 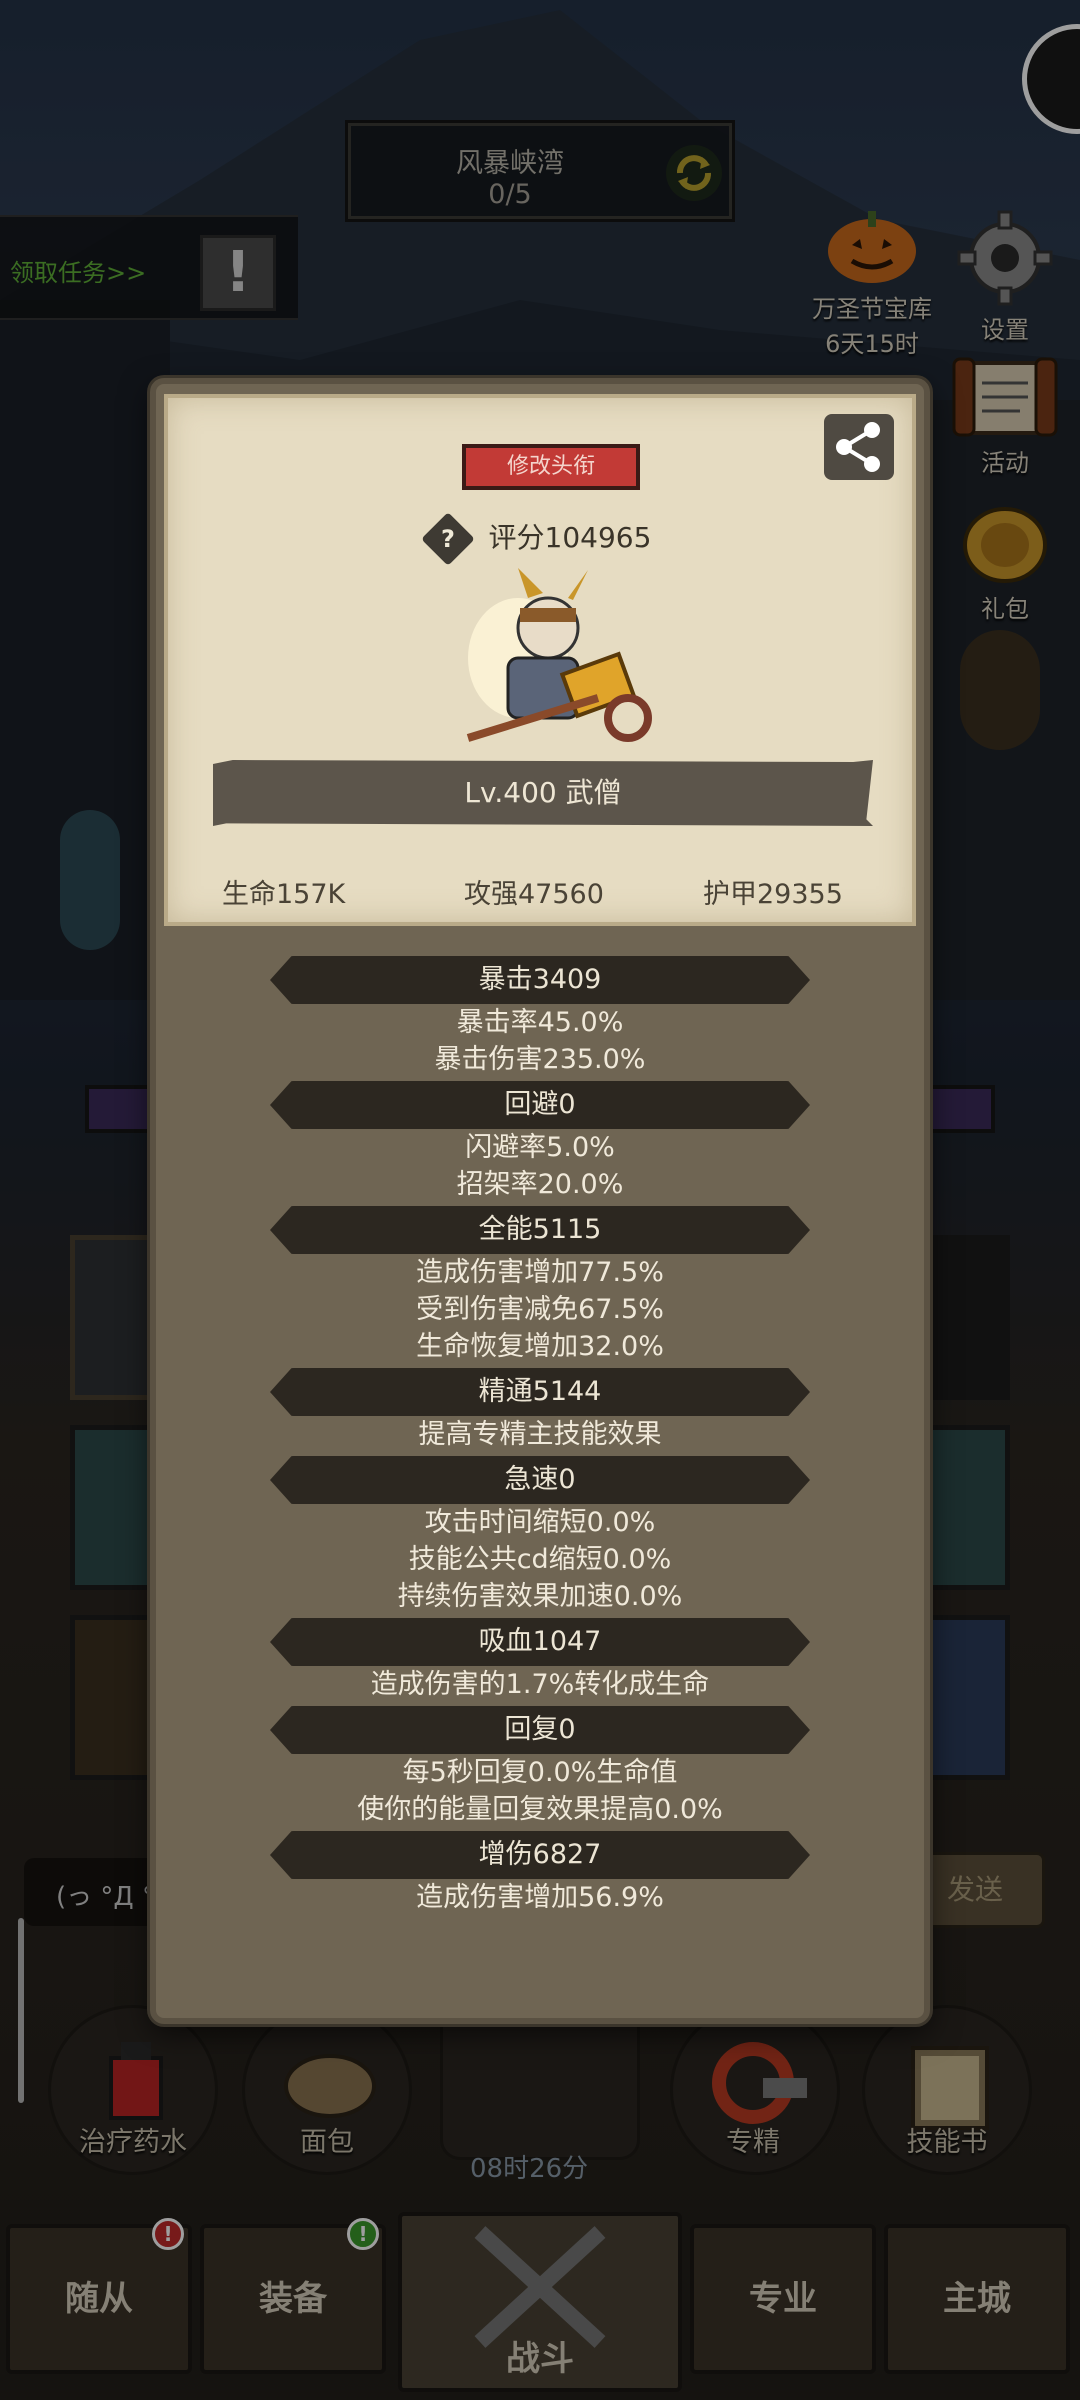 What do you see at coordinates (540, 1392) in the screenshot?
I see `stat-header: 精通5144` at bounding box center [540, 1392].